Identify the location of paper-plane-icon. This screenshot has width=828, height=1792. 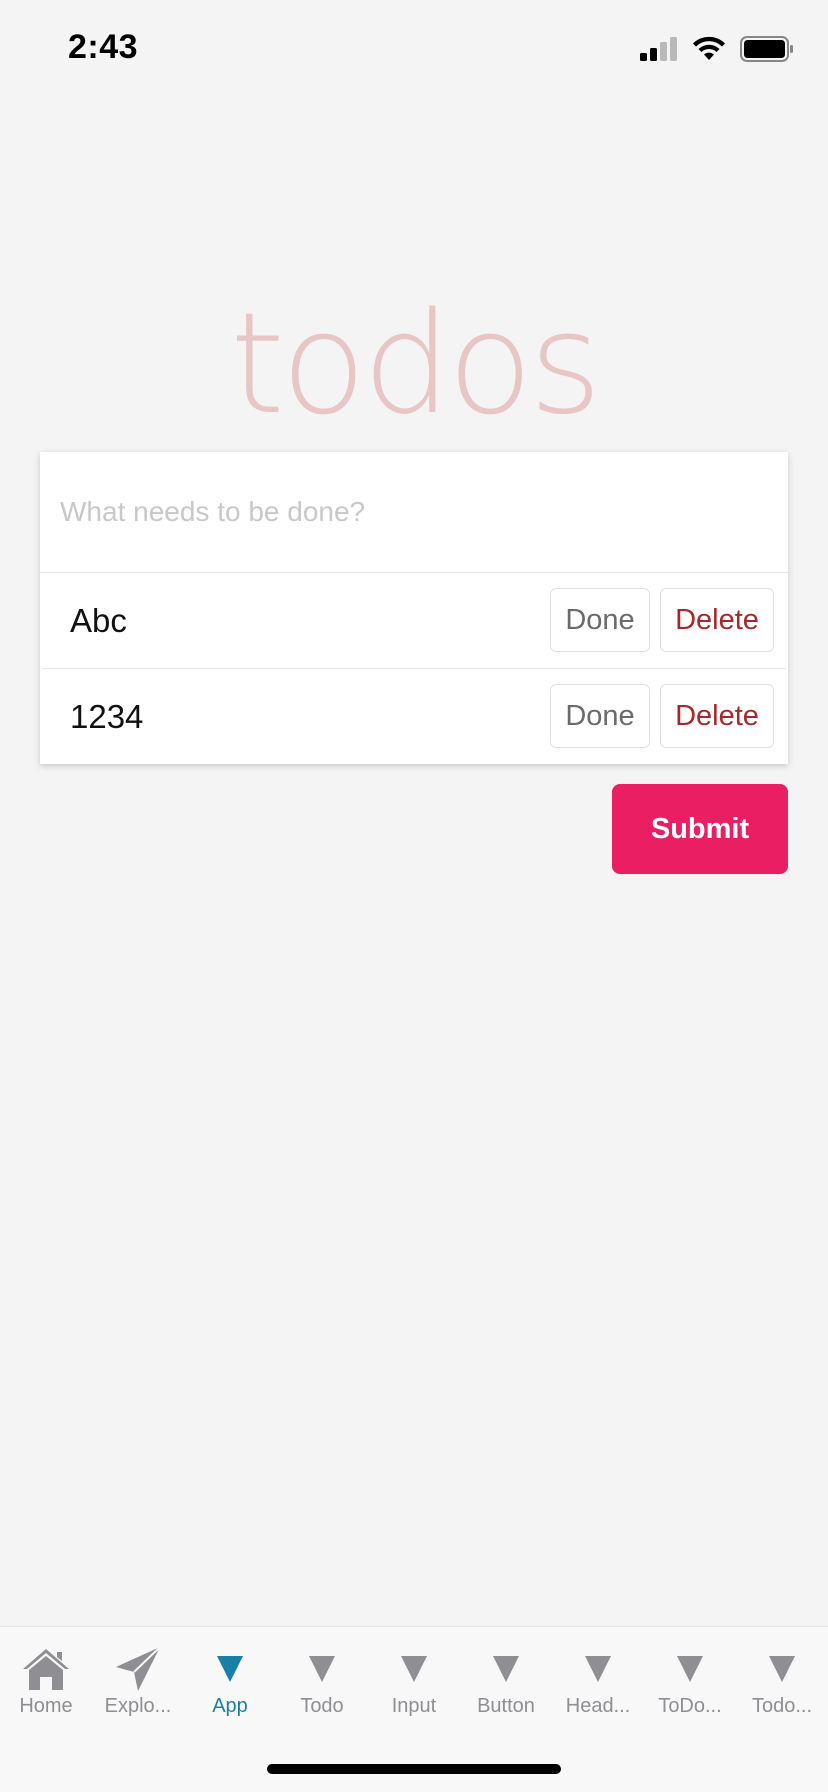
(138, 1669).